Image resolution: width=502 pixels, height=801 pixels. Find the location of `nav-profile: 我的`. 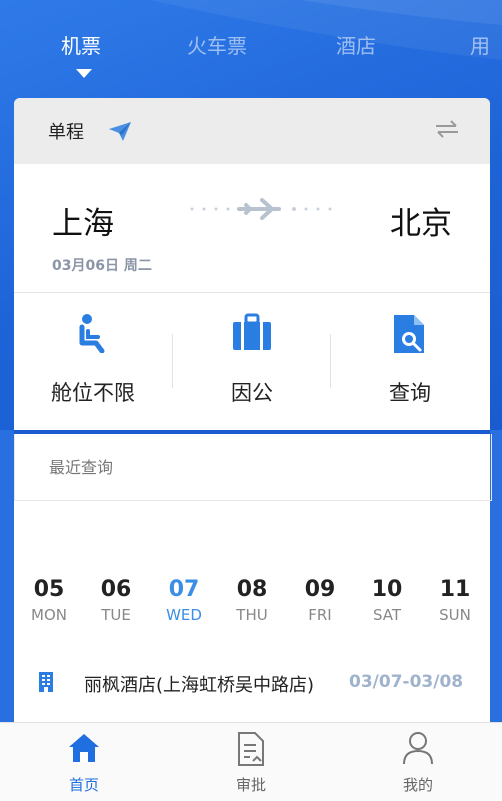

nav-profile: 我的 is located at coordinates (418, 762).